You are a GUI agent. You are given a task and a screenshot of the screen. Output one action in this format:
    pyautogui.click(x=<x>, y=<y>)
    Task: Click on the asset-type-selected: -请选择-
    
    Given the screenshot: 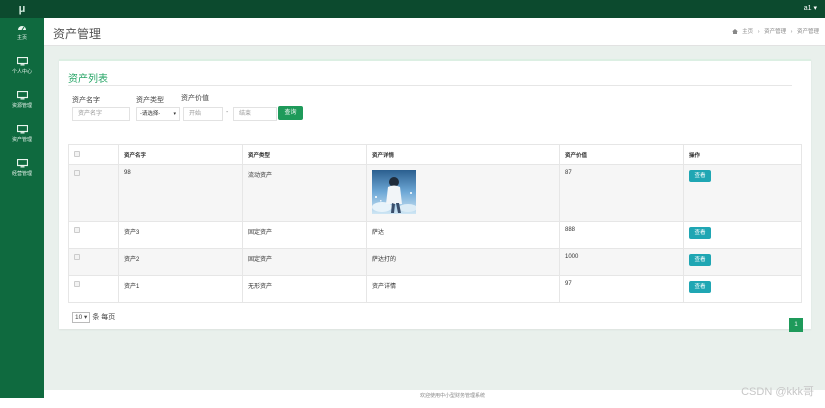 What is the action you would take?
    pyautogui.click(x=150, y=114)
    